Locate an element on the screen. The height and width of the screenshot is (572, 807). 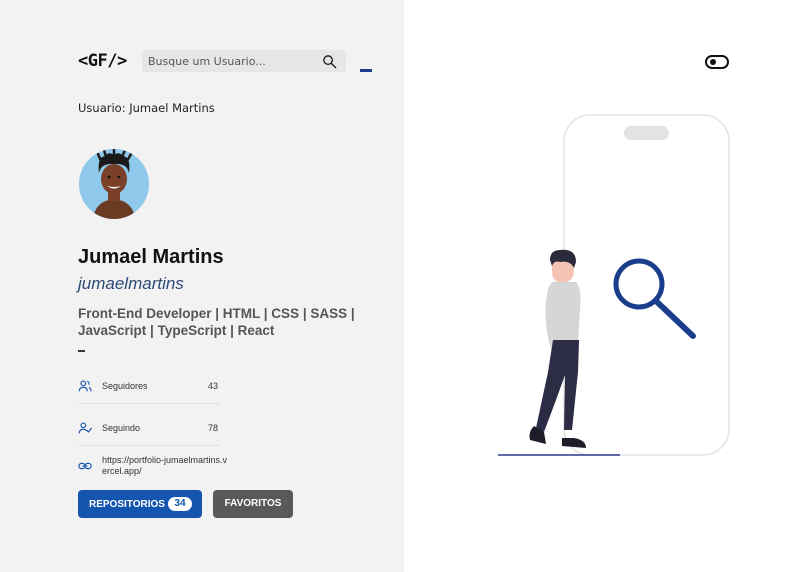
search-icon is located at coordinates (329, 61).